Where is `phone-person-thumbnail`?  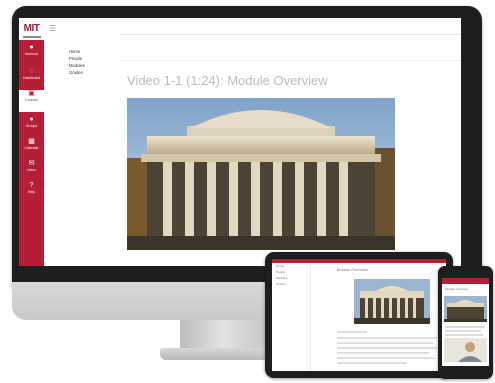 phone-person-thumbnail is located at coordinates (465, 350).